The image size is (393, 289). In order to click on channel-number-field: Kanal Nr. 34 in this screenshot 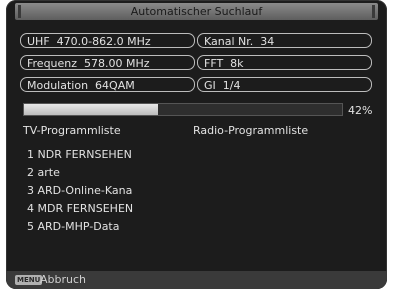, I will do `click(284, 40)`.